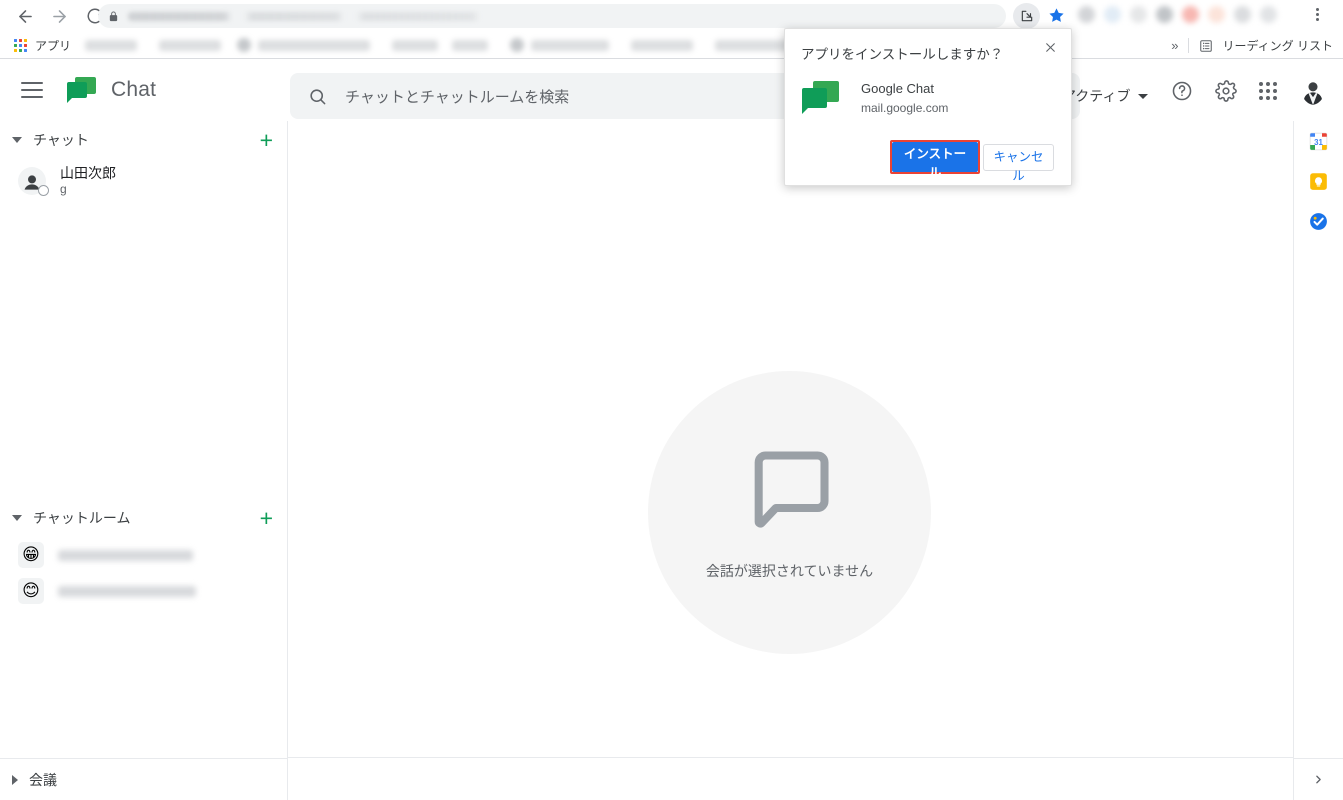 This screenshot has height=800, width=1343. Describe the element at coordinates (61, 140) in the screenshot. I see `sidebar-section-chat-label: チャット` at that location.